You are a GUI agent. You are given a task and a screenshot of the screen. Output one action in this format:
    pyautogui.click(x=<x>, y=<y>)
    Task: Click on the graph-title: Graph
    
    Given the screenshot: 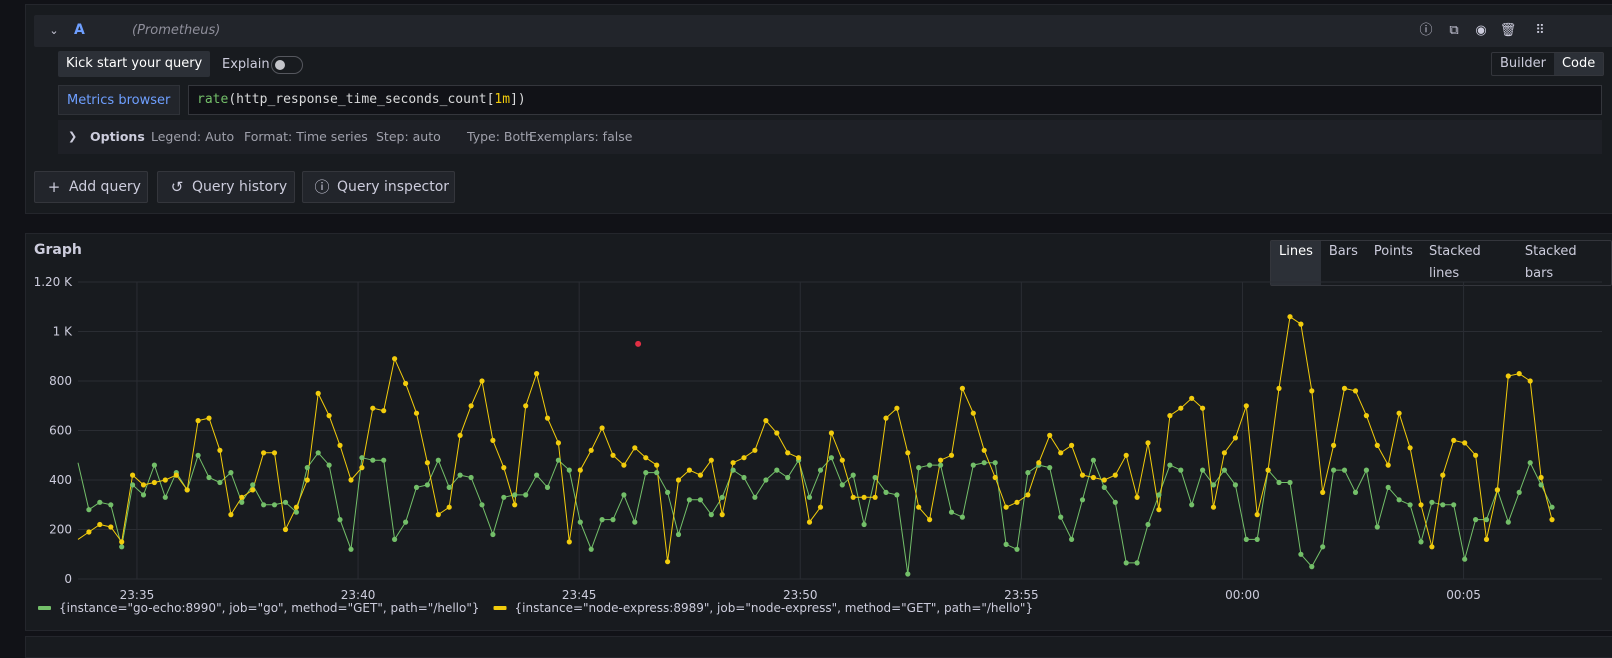 What is the action you would take?
    pyautogui.click(x=58, y=250)
    